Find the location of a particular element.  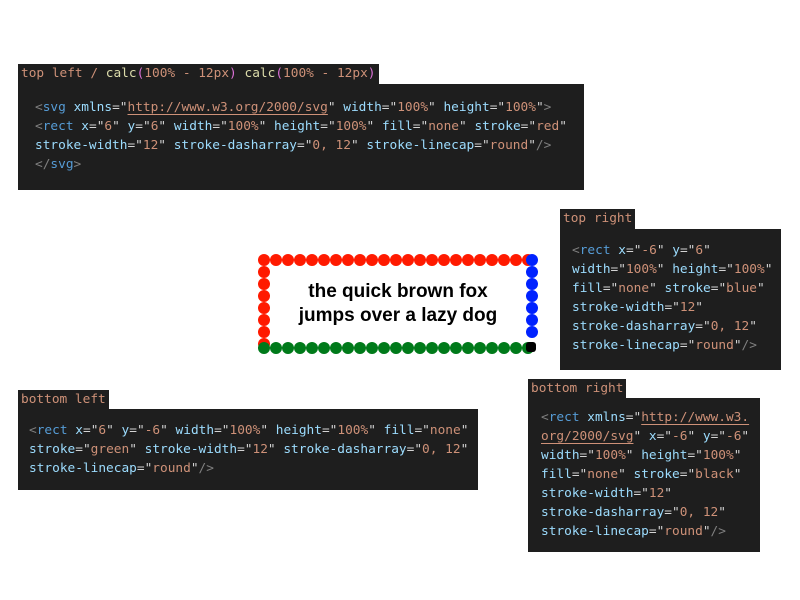

code-token-str: red is located at coordinates (548, 126).